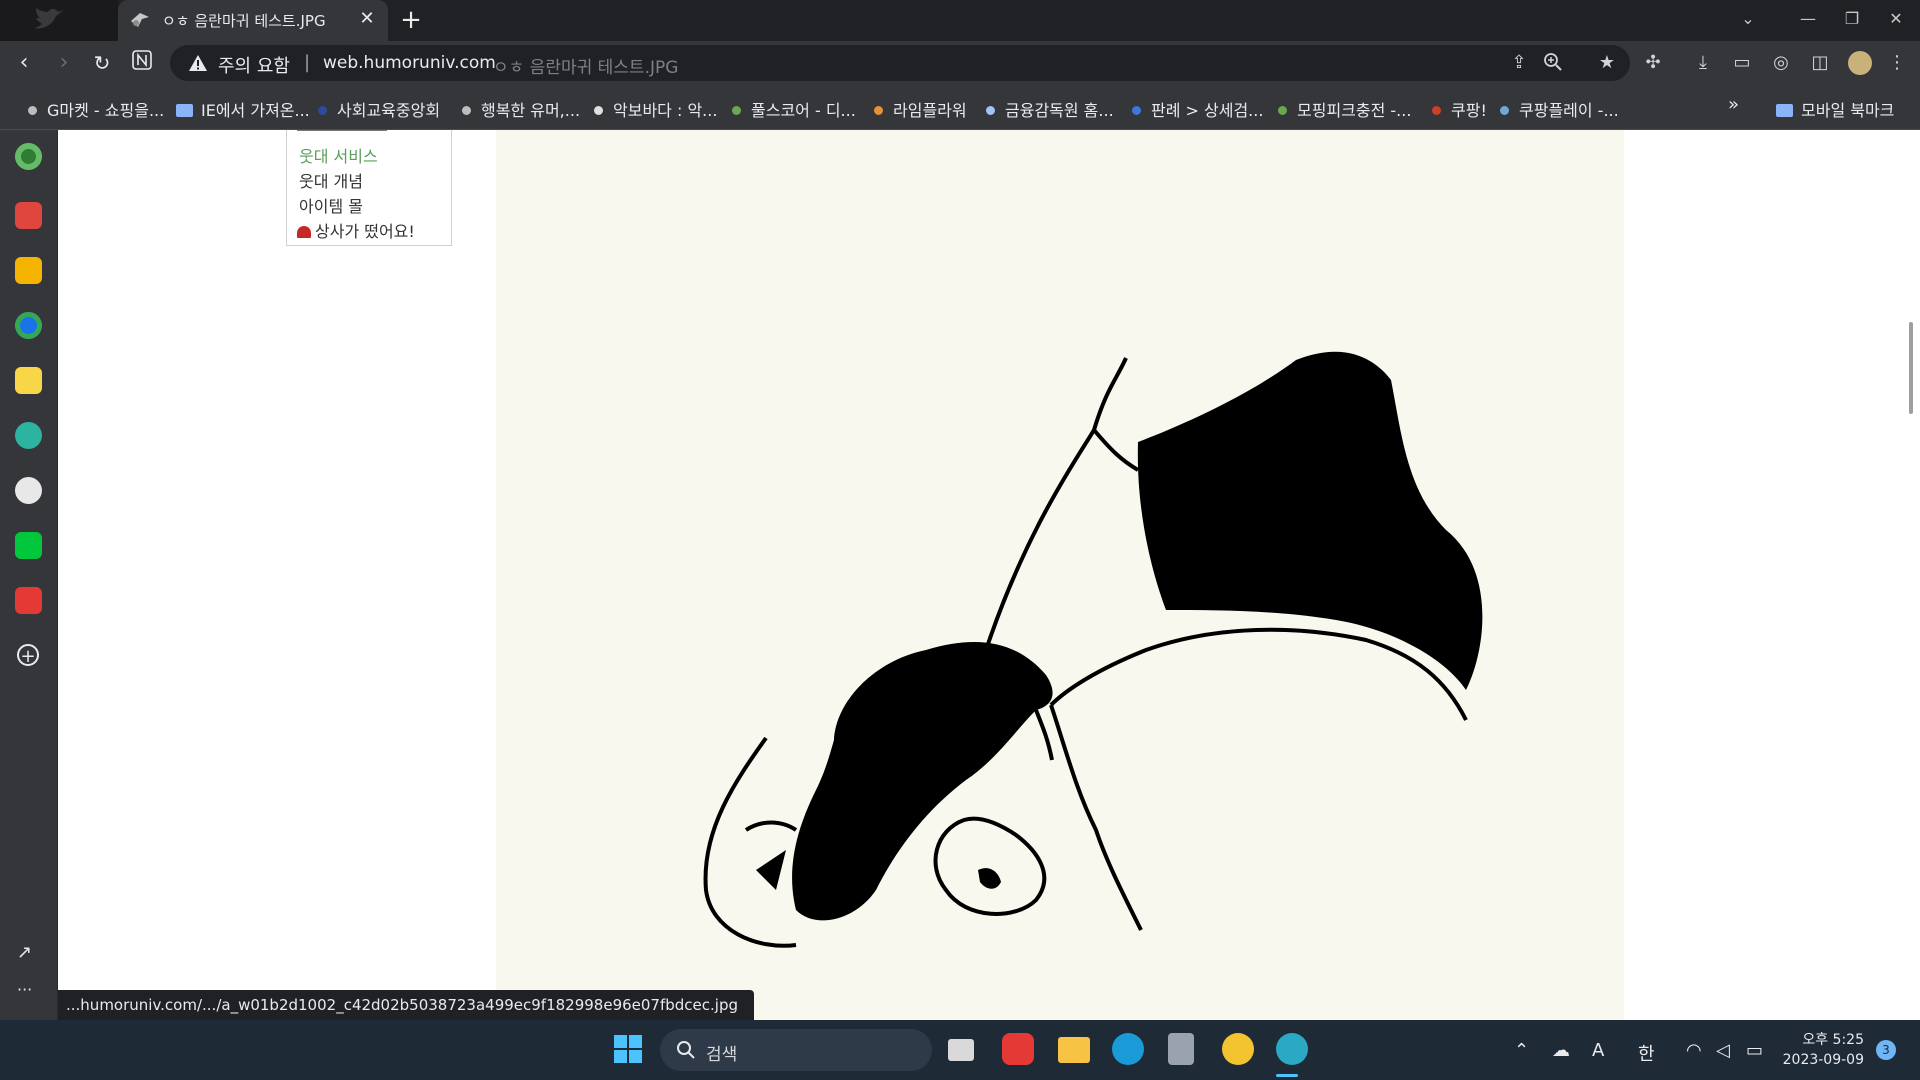 Image resolution: width=1920 pixels, height=1080 pixels. What do you see at coordinates (244, 21) in the screenshot?
I see `tab-title: ㅇㅎ 음란마귀 테스트.JPG` at bounding box center [244, 21].